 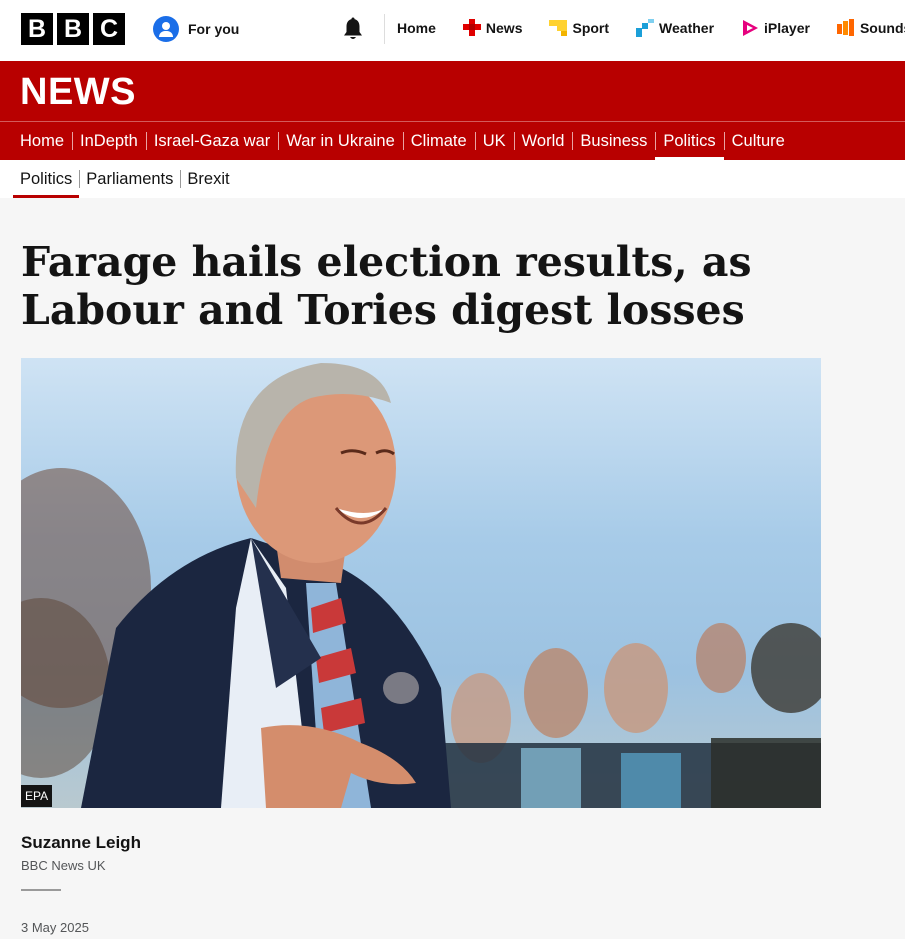 I want to click on nav-item-climate: Climate, so click(x=438, y=141).